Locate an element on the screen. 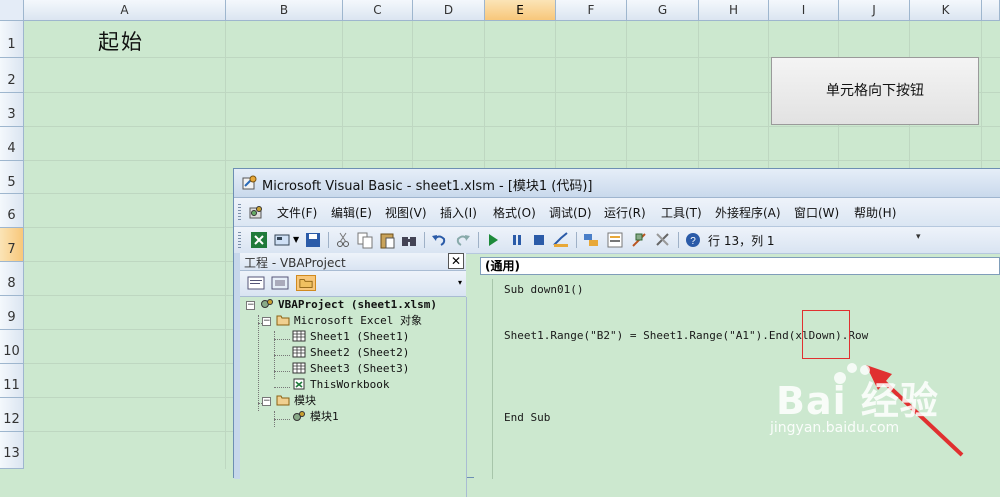 Image resolution: width=1000 pixels, height=497 pixels. tree-item-thisworkbook: ThisWorkbook is located at coordinates (340, 385).